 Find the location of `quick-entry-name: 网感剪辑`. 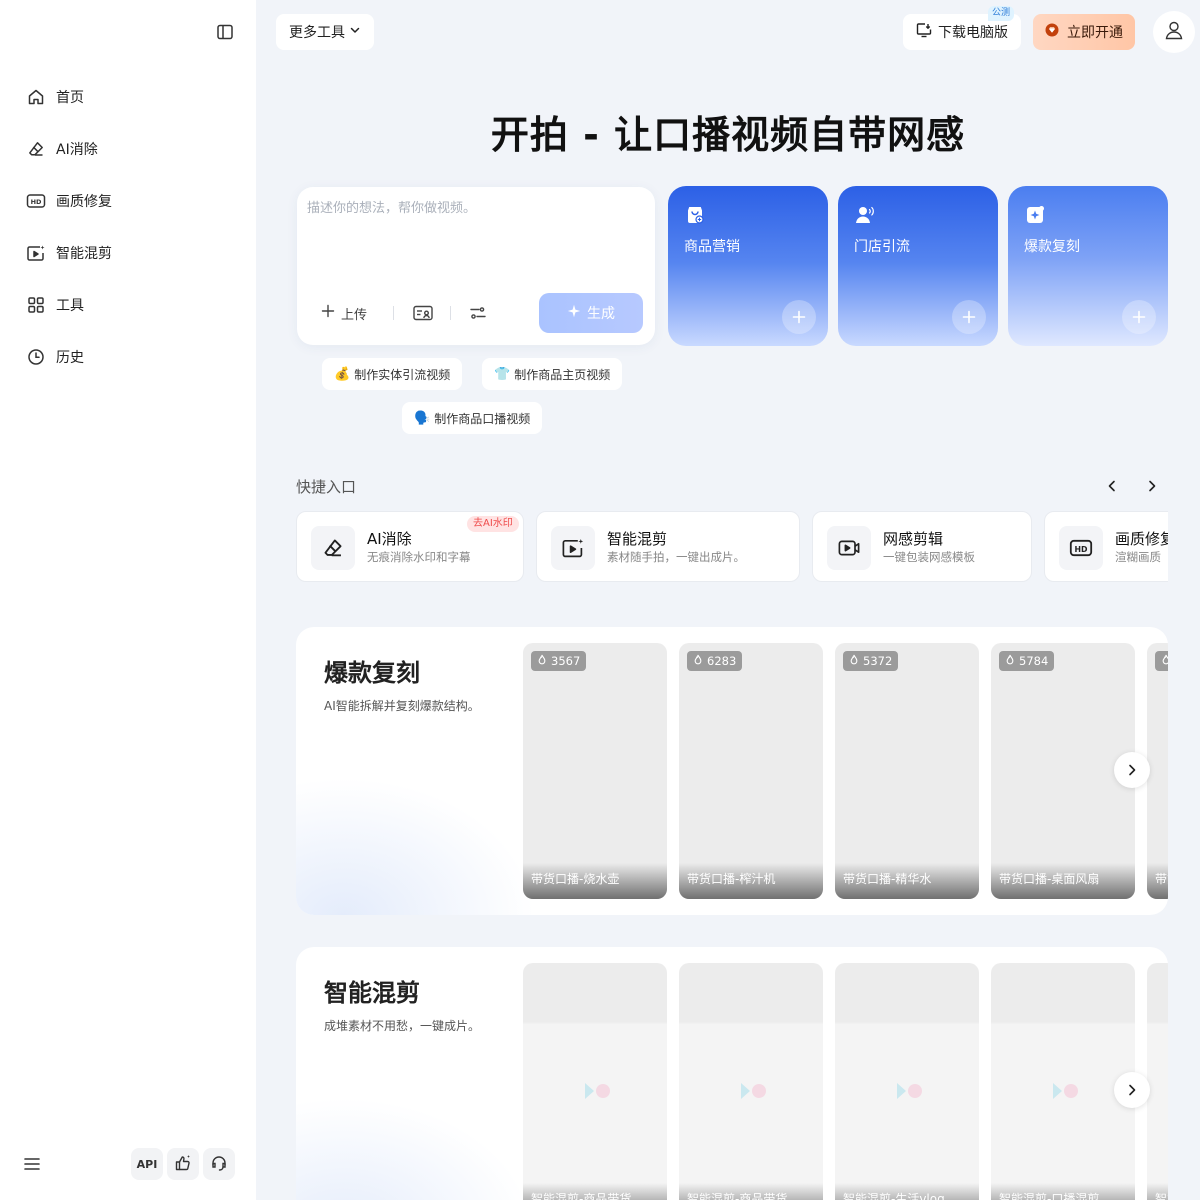

quick-entry-name: 网感剪辑 is located at coordinates (913, 539).